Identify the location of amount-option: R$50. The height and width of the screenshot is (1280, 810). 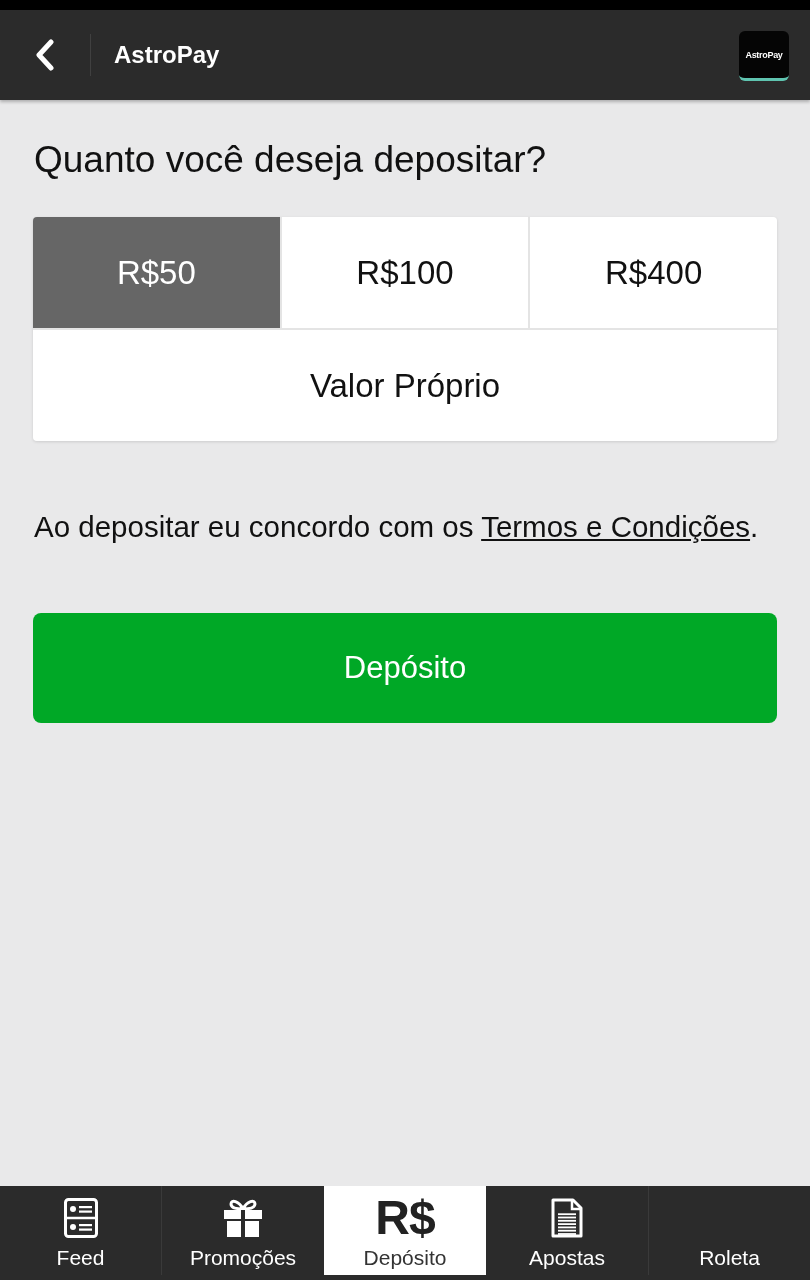
(156, 272).